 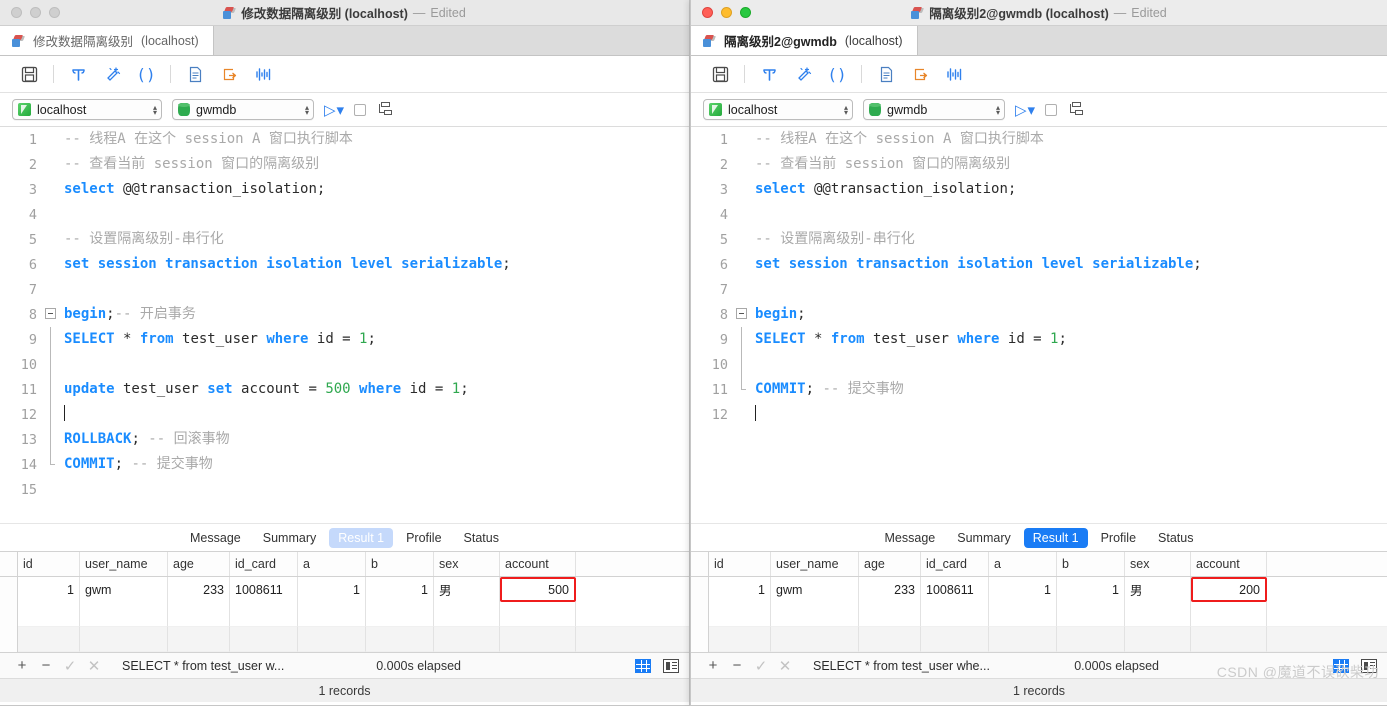 I want to click on grid-cell-account-highlighted: 500, so click(x=538, y=589).